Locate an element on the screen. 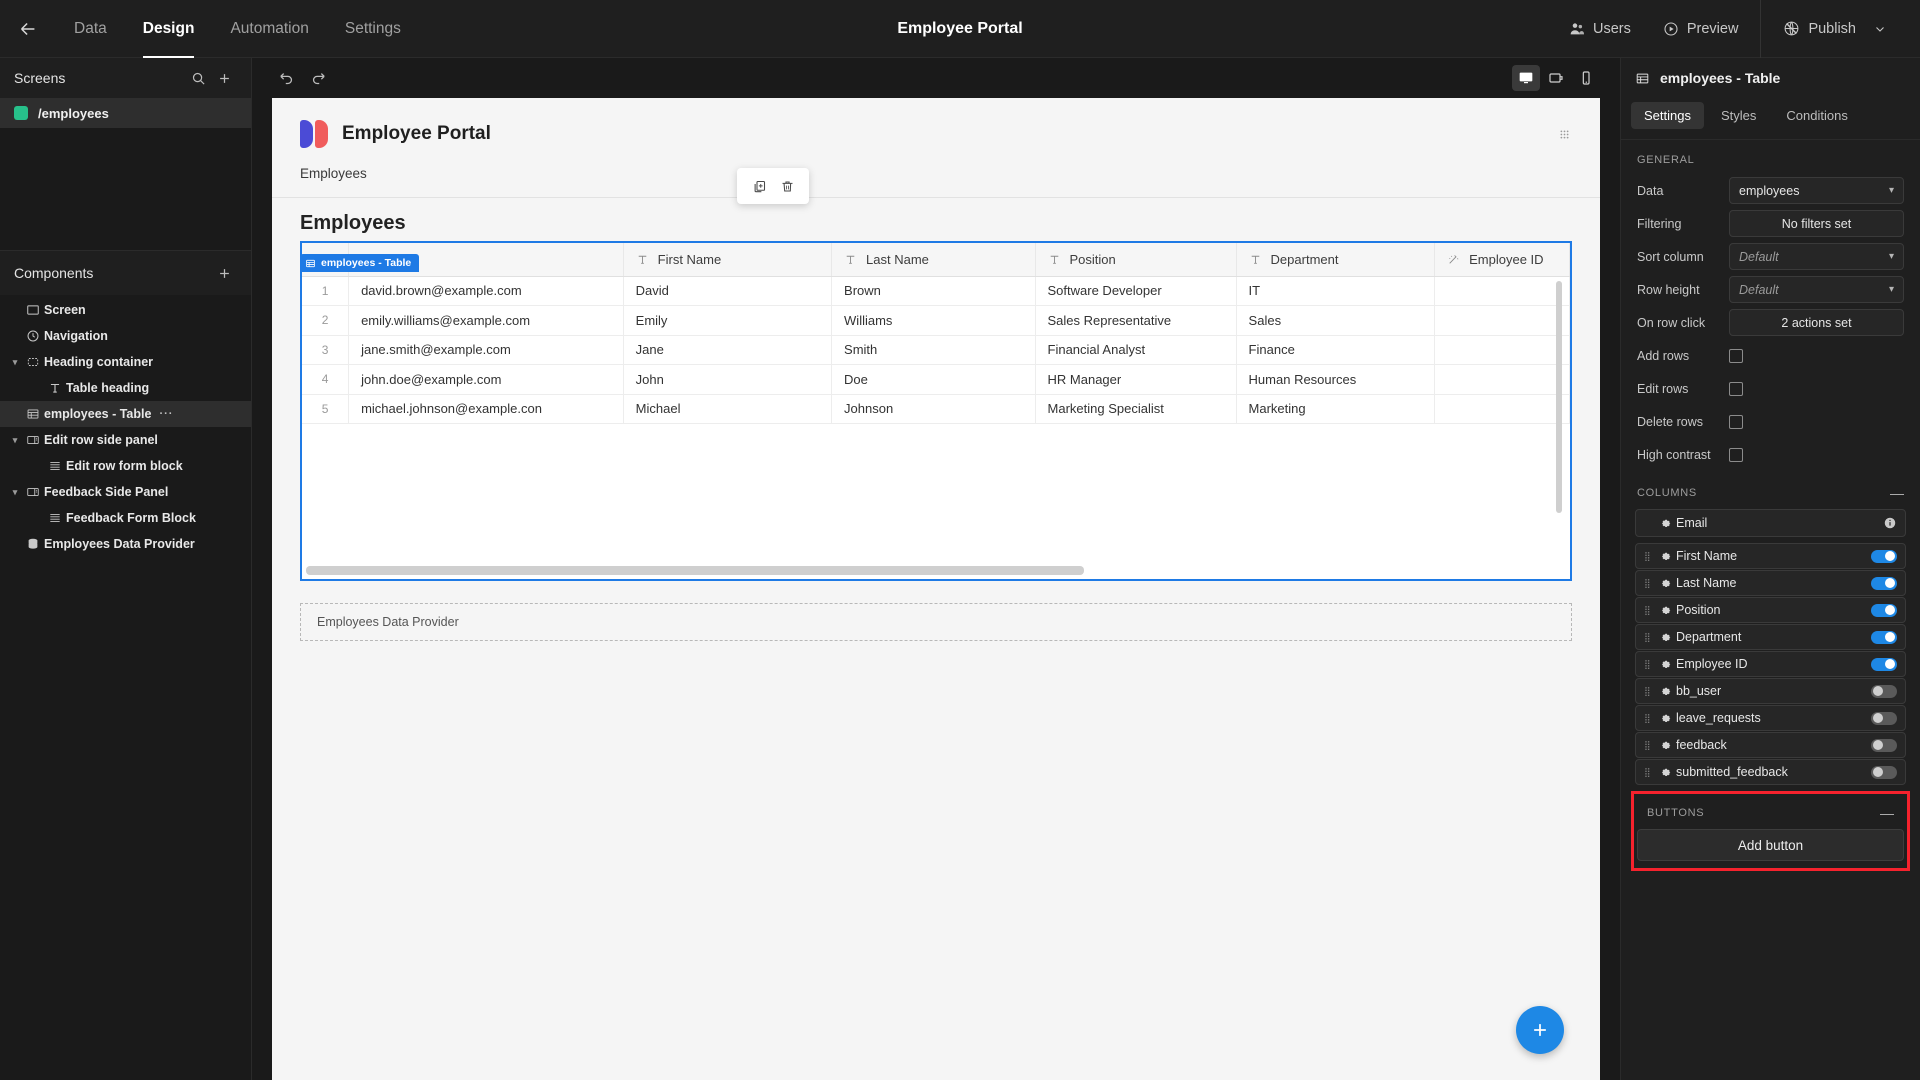  cell-last-name: Doe is located at coordinates (933, 379).